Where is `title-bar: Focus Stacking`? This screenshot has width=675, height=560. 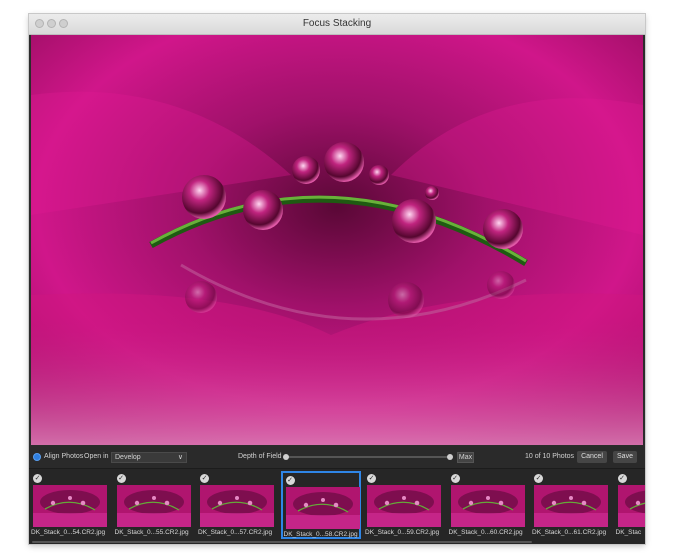 title-bar: Focus Stacking is located at coordinates (337, 24).